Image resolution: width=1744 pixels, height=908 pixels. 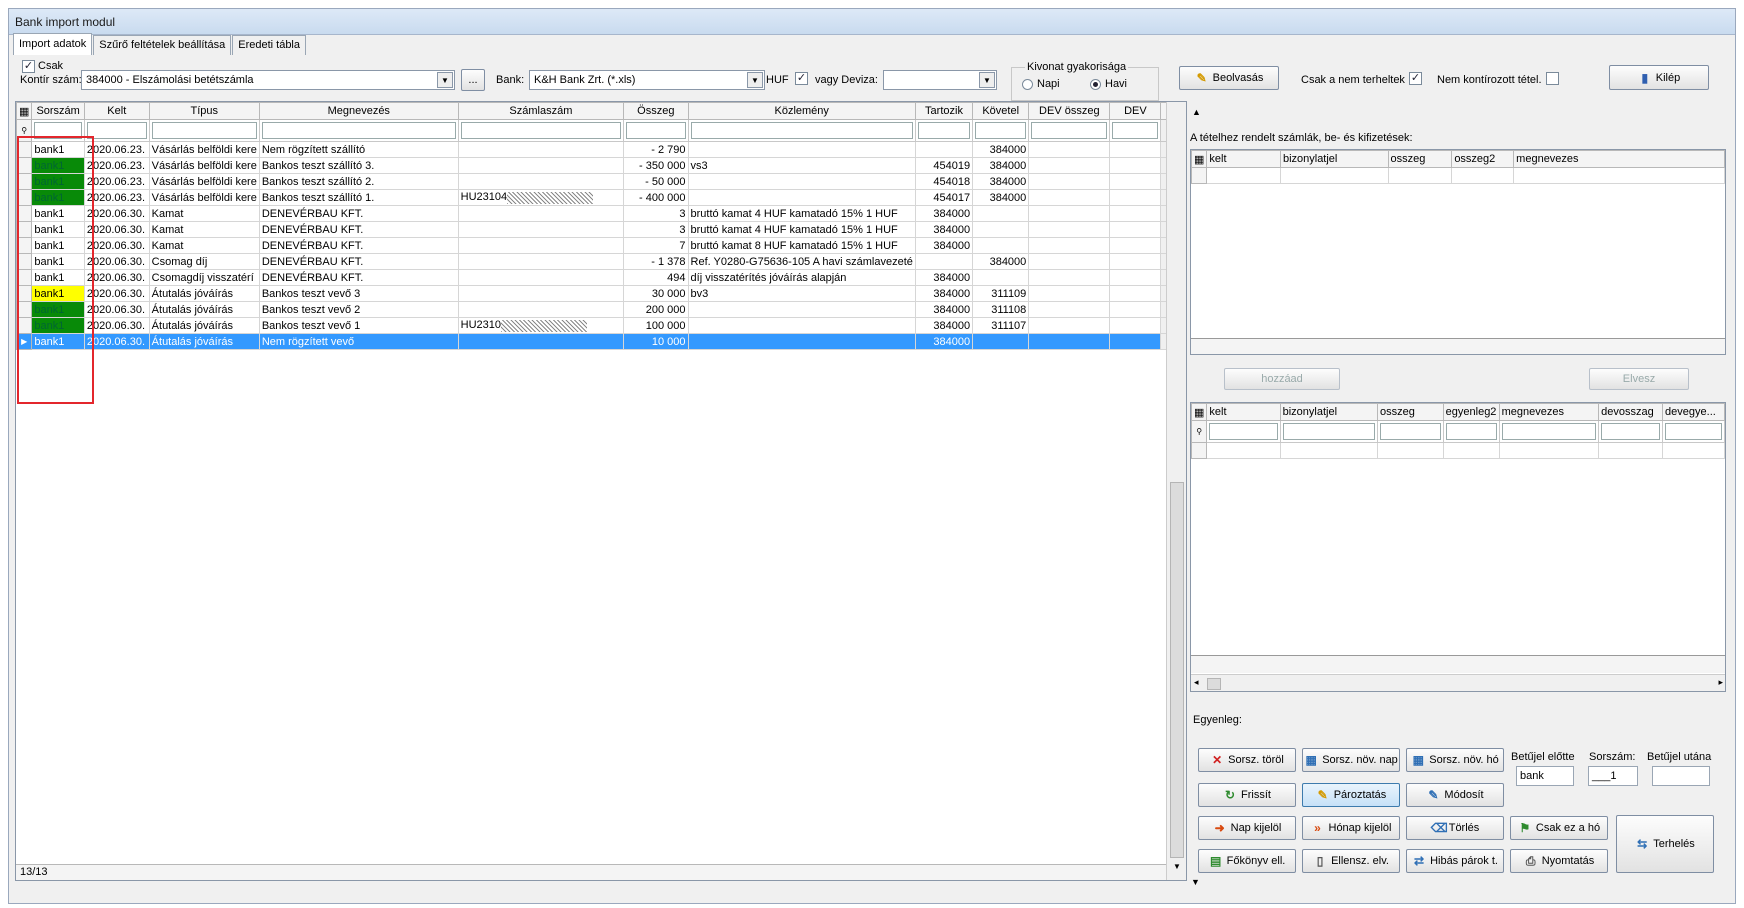 What do you see at coordinates (358, 341) in the screenshot?
I see `cell-megnevezes: Nem rögzített vevő` at bounding box center [358, 341].